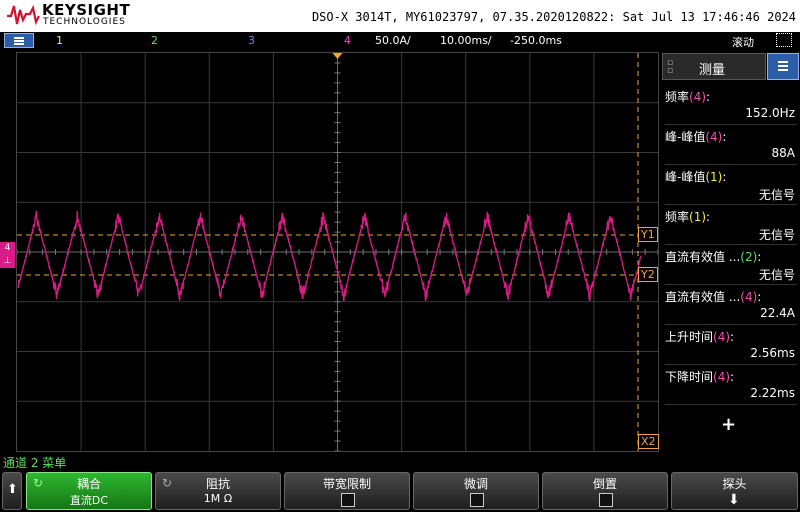  I want to click on softkey-coupling: ↻ 耦合 直流DC, so click(89, 491).